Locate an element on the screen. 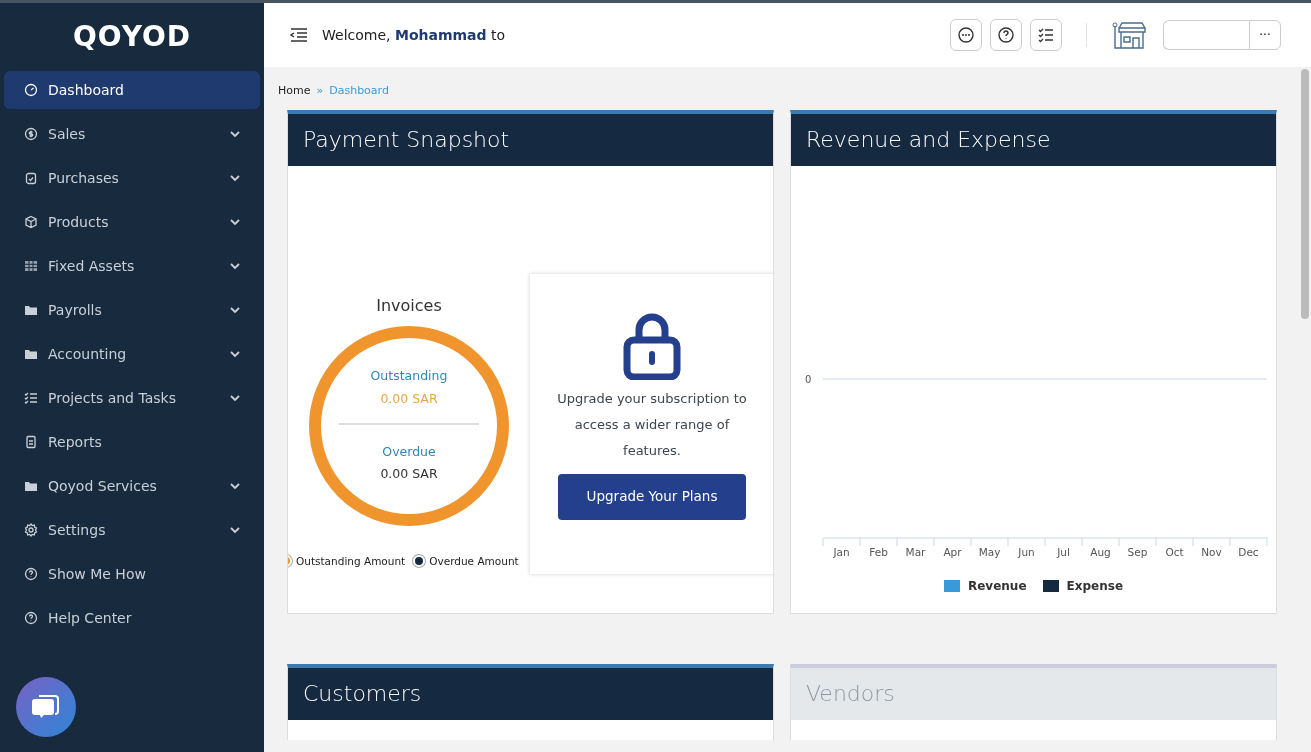  chat-button is located at coordinates (46, 707).